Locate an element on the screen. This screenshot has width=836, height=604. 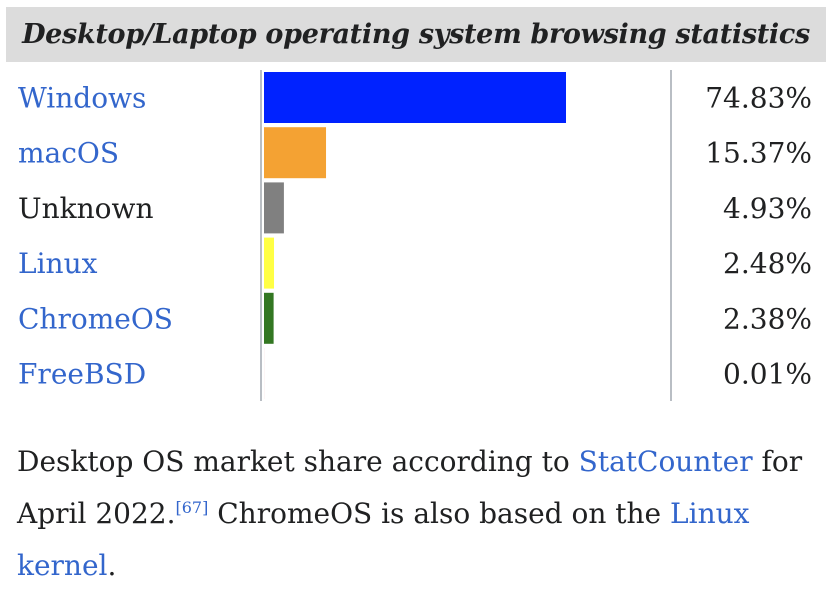
bar-macos is located at coordinates (295, 153).